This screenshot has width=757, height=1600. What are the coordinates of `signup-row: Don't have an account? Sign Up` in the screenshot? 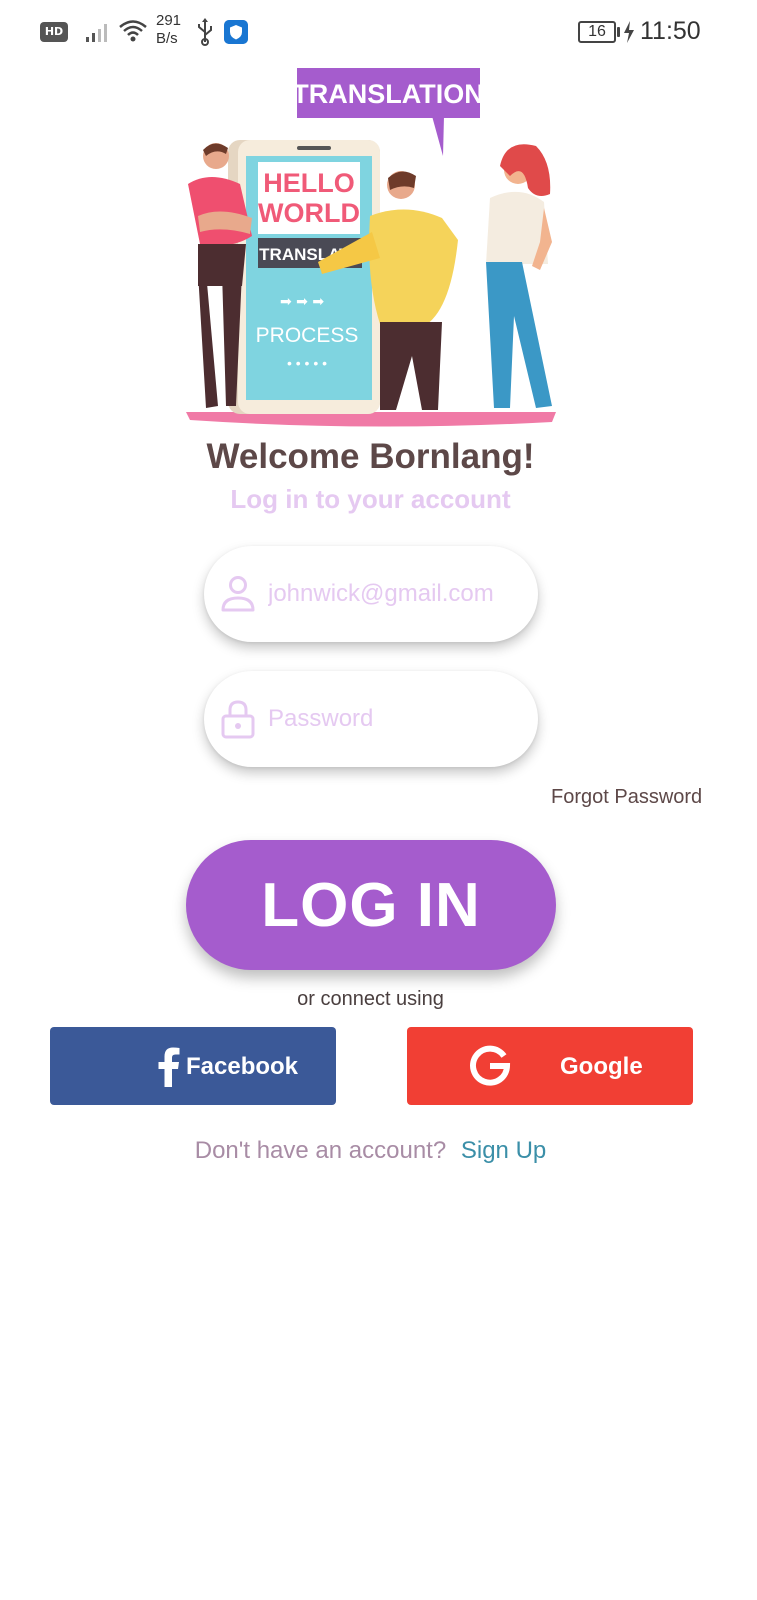 It's located at (370, 1151).